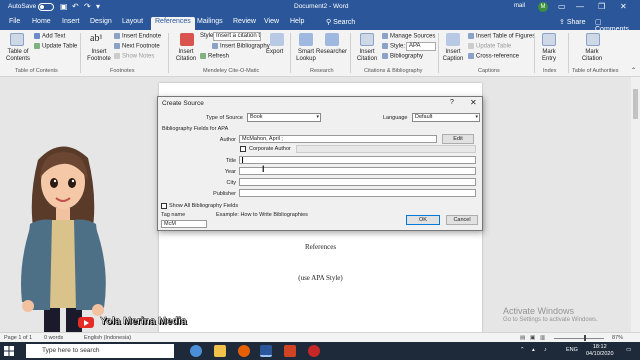 The width and height of the screenshot is (640, 360). Describe the element at coordinates (579, 338) in the screenshot. I see `zoom-slider` at that location.